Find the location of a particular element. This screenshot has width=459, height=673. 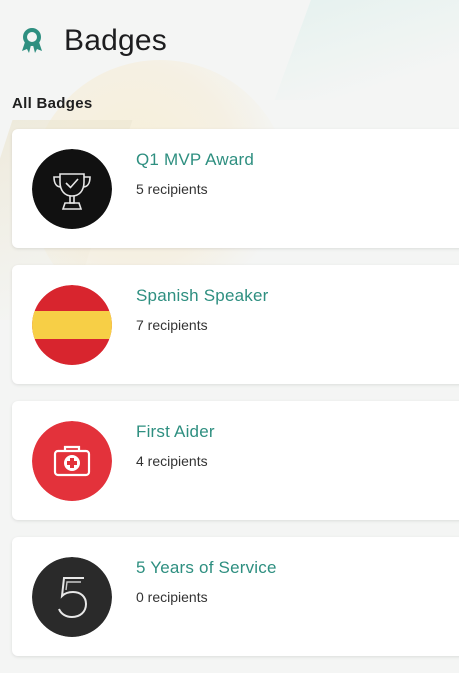

number-five-icon is located at coordinates (72, 597).